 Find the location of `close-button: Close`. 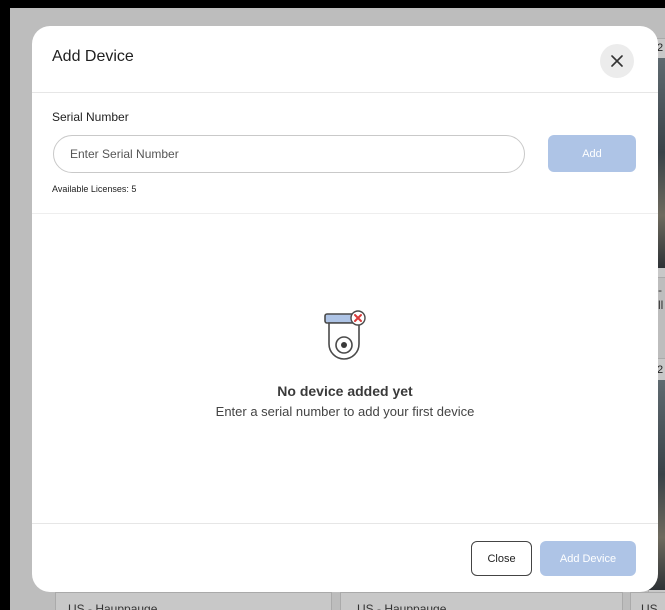

close-button: Close is located at coordinates (501, 558).